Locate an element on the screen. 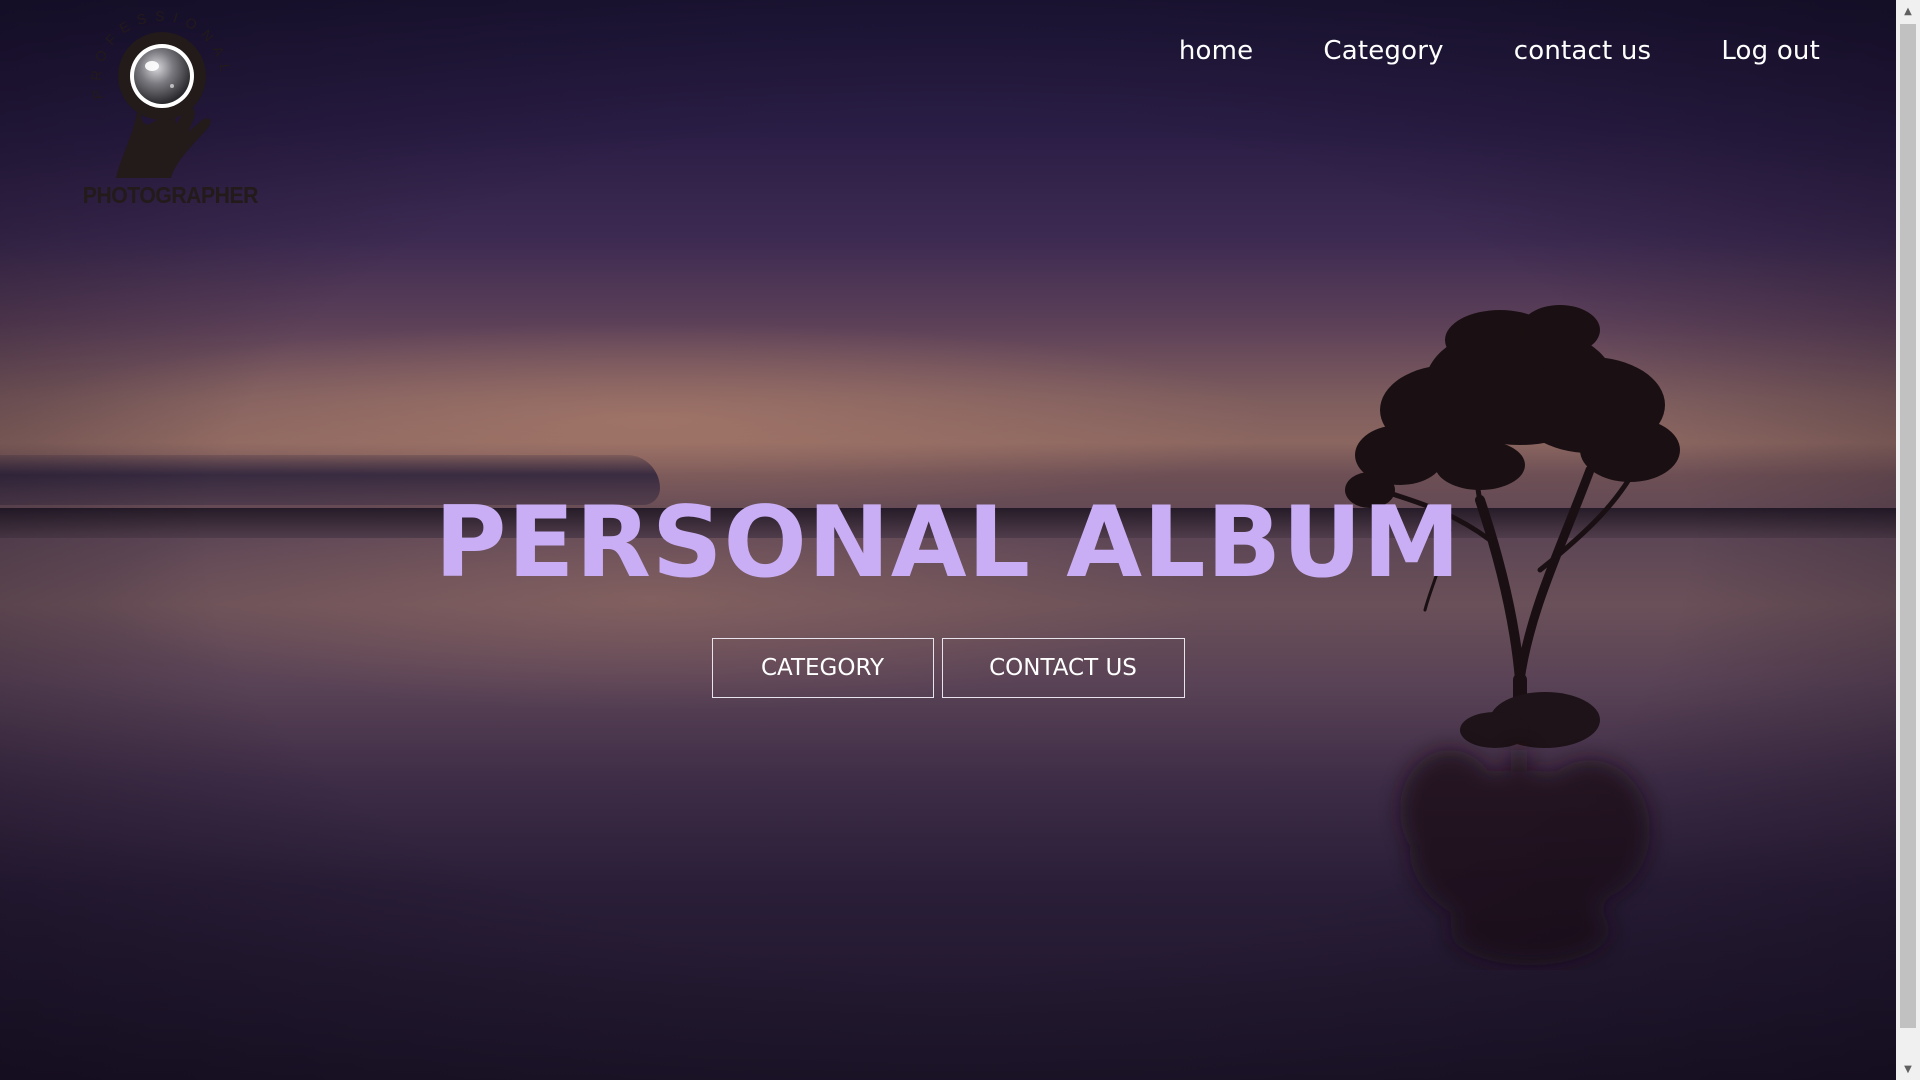  main-nav: home Category contact us Log out is located at coordinates (1464, 51).